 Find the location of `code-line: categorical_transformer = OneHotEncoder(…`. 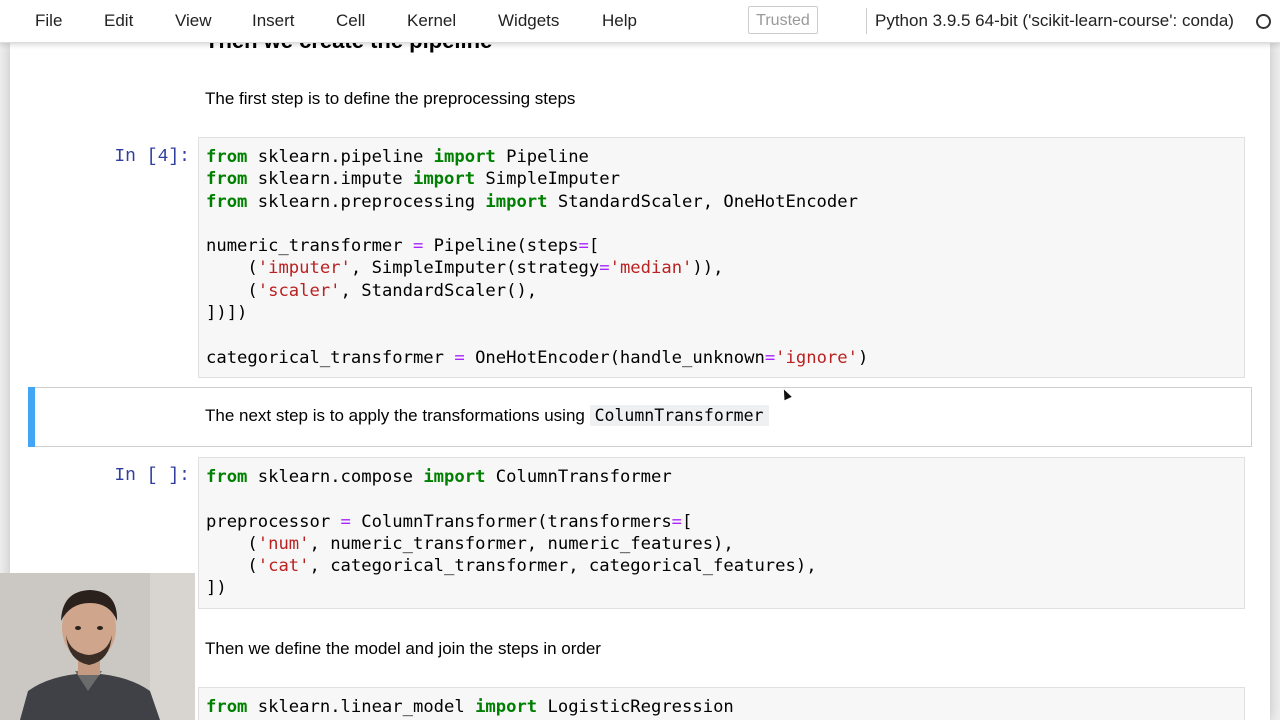

code-line: categorical_transformer = OneHotEncoder(… is located at coordinates (537, 358).